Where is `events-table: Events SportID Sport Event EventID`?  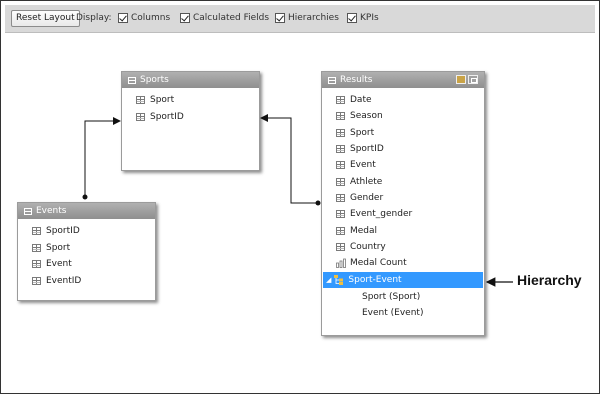 events-table: Events SportID Sport Event EventID is located at coordinates (86, 251).